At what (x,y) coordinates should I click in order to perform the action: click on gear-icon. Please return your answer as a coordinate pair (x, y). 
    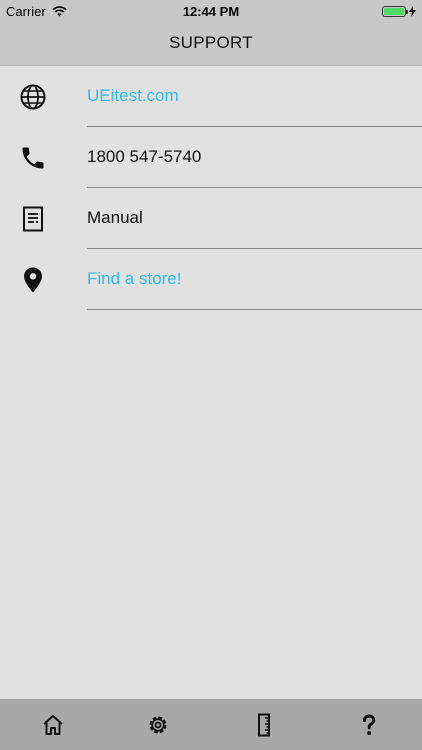
    Looking at the image, I should click on (158, 724).